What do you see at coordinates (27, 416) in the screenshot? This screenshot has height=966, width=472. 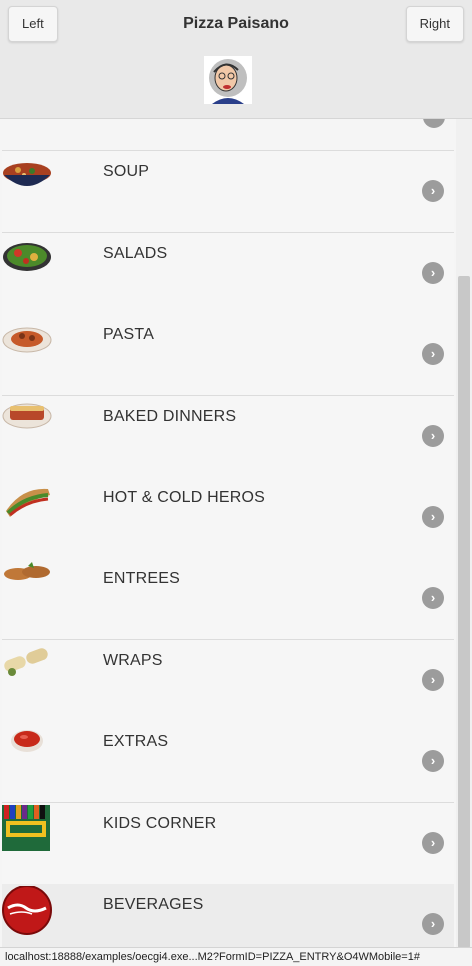 I see `baked-dinner-icon` at bounding box center [27, 416].